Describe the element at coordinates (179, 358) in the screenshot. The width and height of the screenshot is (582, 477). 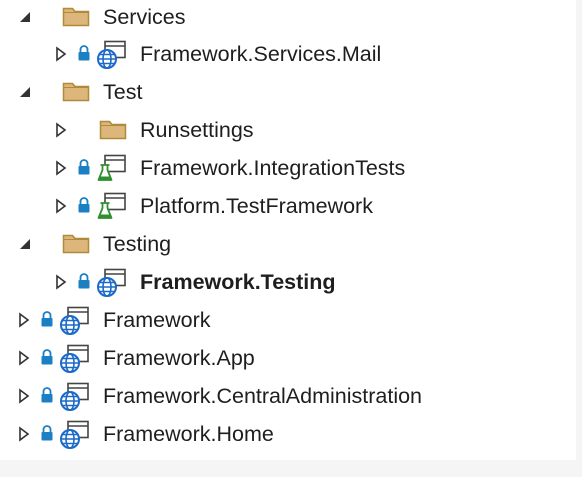
I see `tree-item-label: Framework.App` at that location.